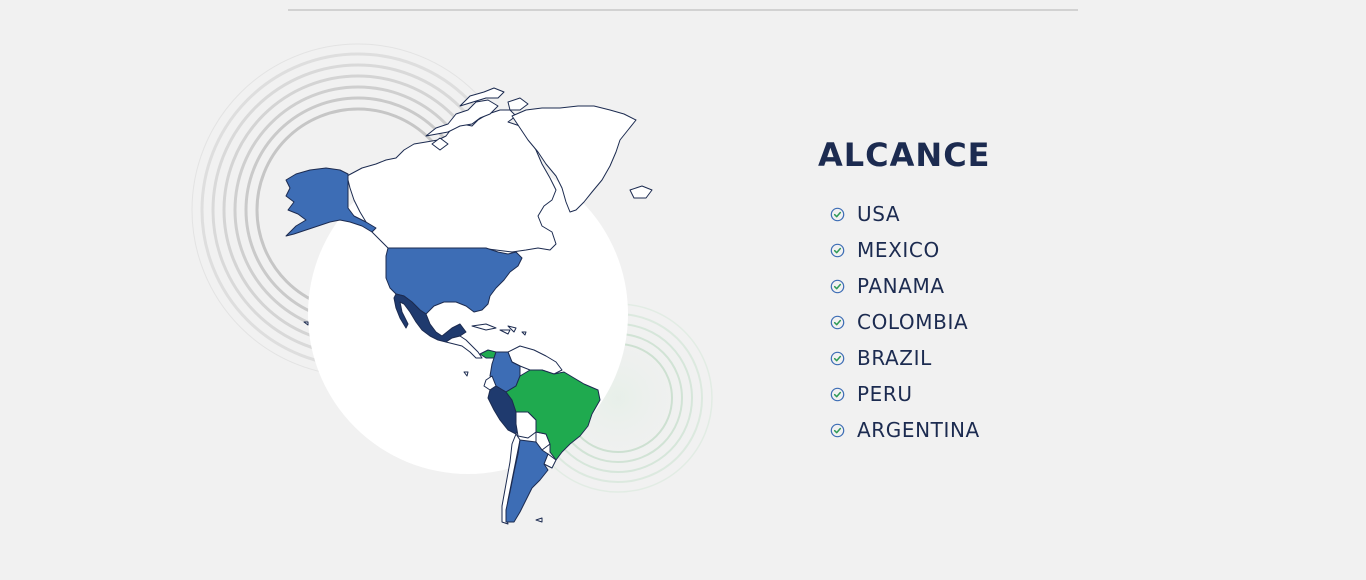 The width and height of the screenshot is (1366, 580). Describe the element at coordinates (918, 430) in the screenshot. I see `country-label: ARGENTINA` at that location.